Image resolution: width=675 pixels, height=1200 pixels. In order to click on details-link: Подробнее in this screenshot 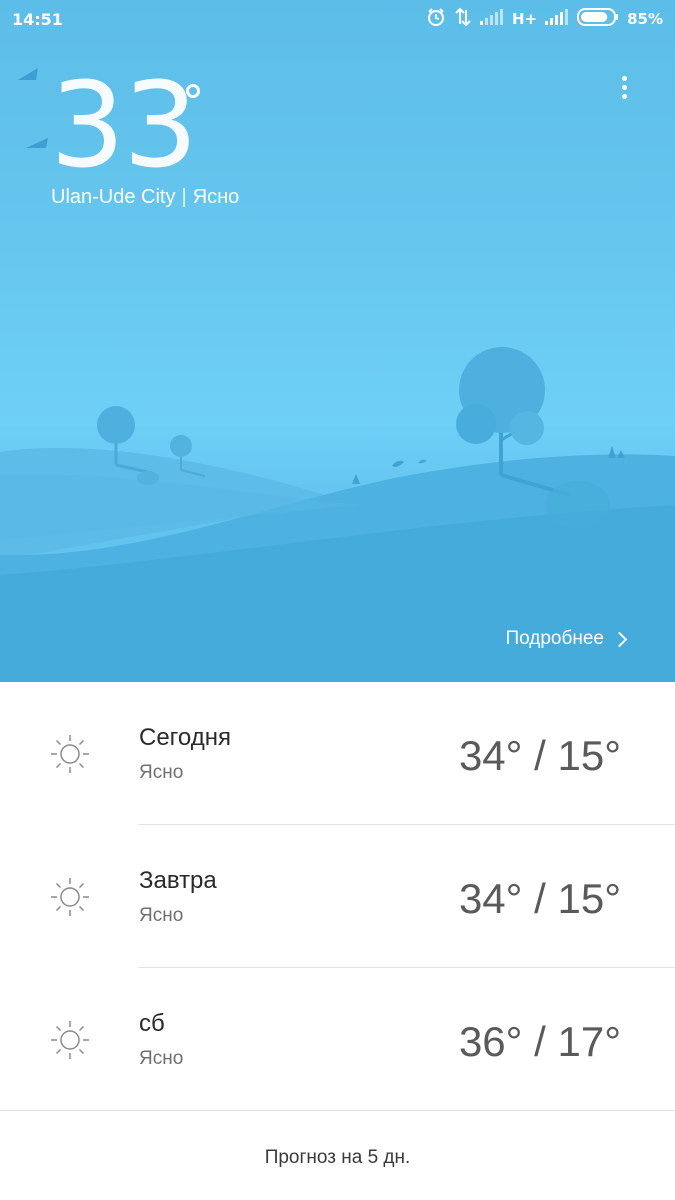, I will do `click(566, 639)`.